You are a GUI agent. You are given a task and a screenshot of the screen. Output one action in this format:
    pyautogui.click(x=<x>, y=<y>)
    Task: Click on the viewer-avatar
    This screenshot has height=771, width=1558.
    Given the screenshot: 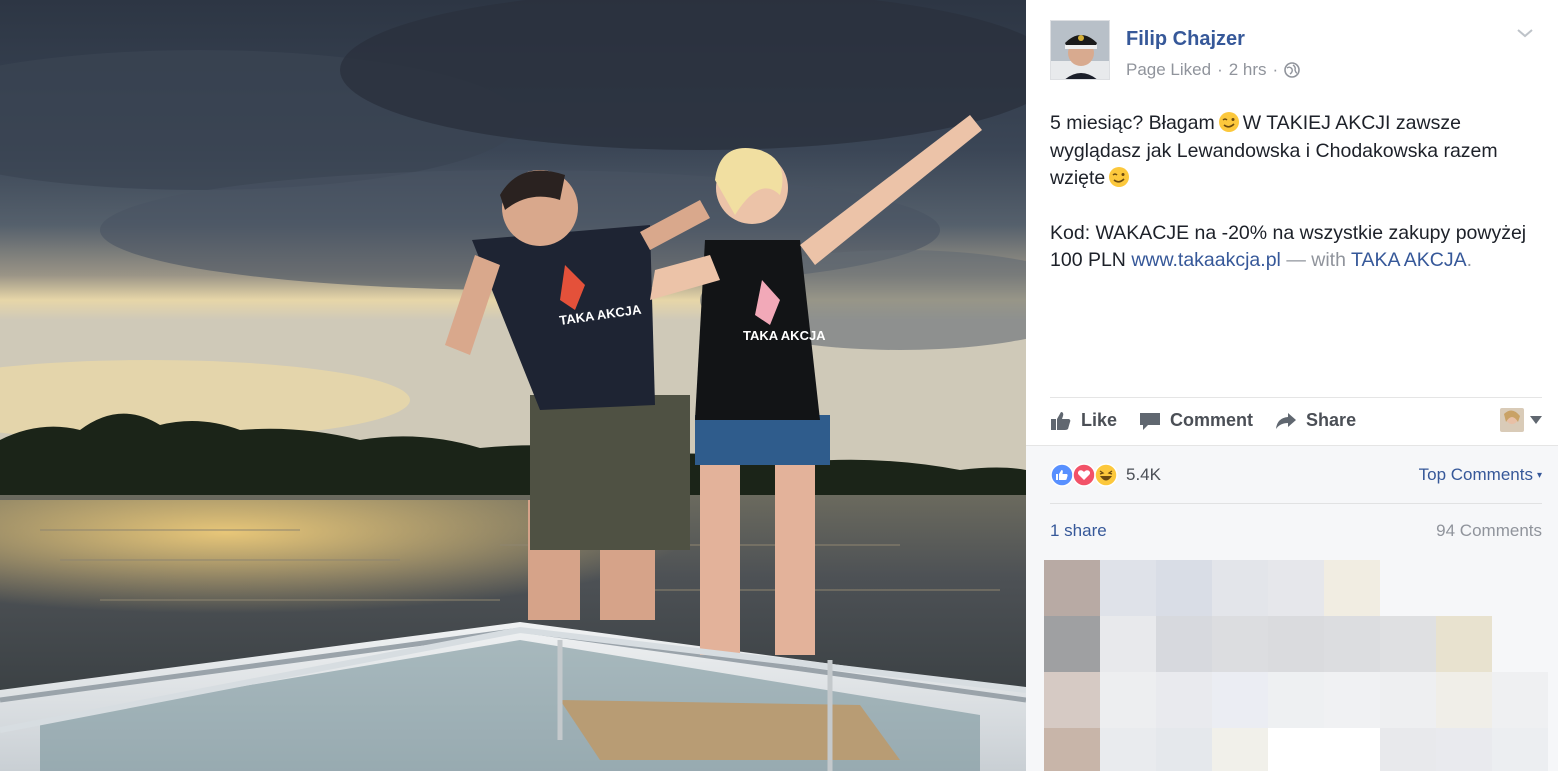 What is the action you would take?
    pyautogui.click(x=1512, y=420)
    